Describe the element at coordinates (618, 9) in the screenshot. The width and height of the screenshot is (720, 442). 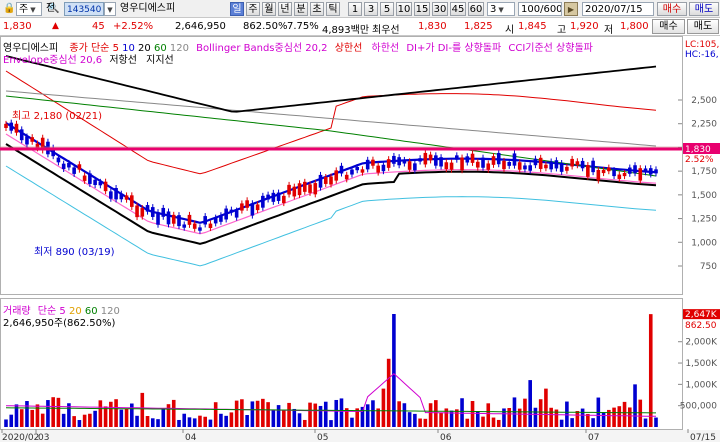
I see `date-field: 2020/07/15` at that location.